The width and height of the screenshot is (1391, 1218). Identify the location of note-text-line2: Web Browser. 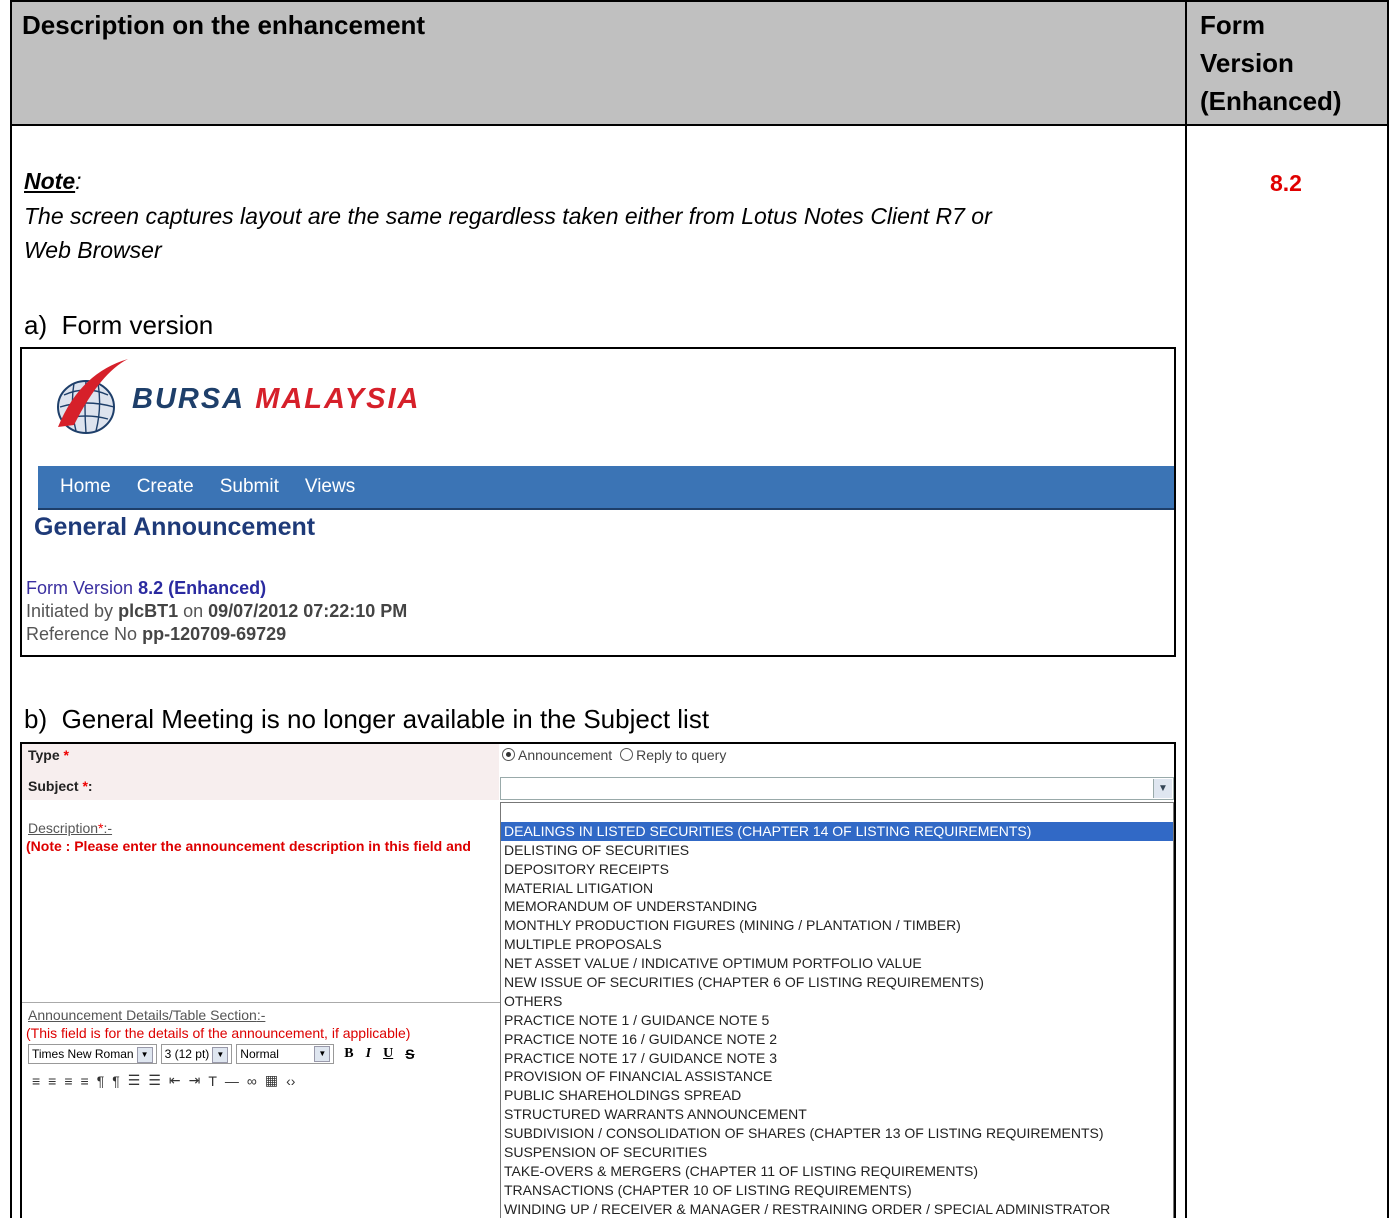
(93, 250).